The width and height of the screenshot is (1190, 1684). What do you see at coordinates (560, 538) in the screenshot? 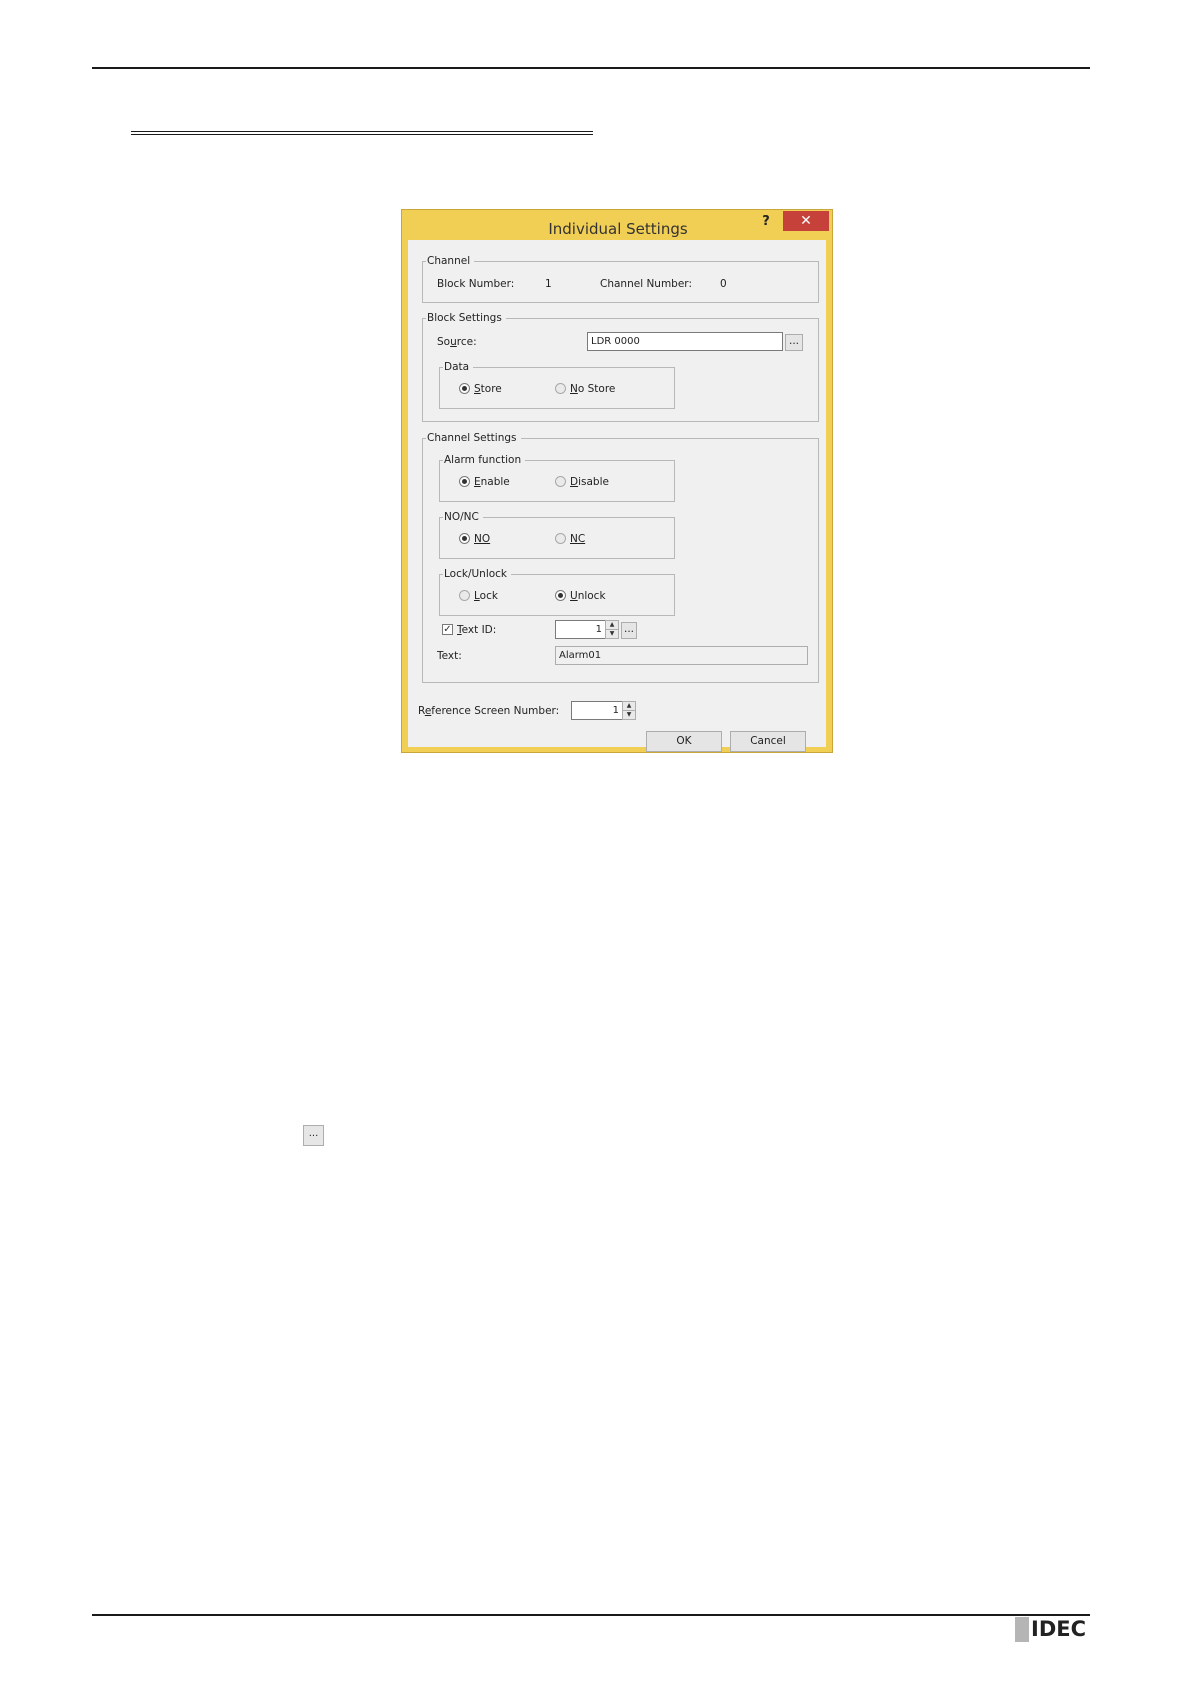
I see `nc-radio` at bounding box center [560, 538].